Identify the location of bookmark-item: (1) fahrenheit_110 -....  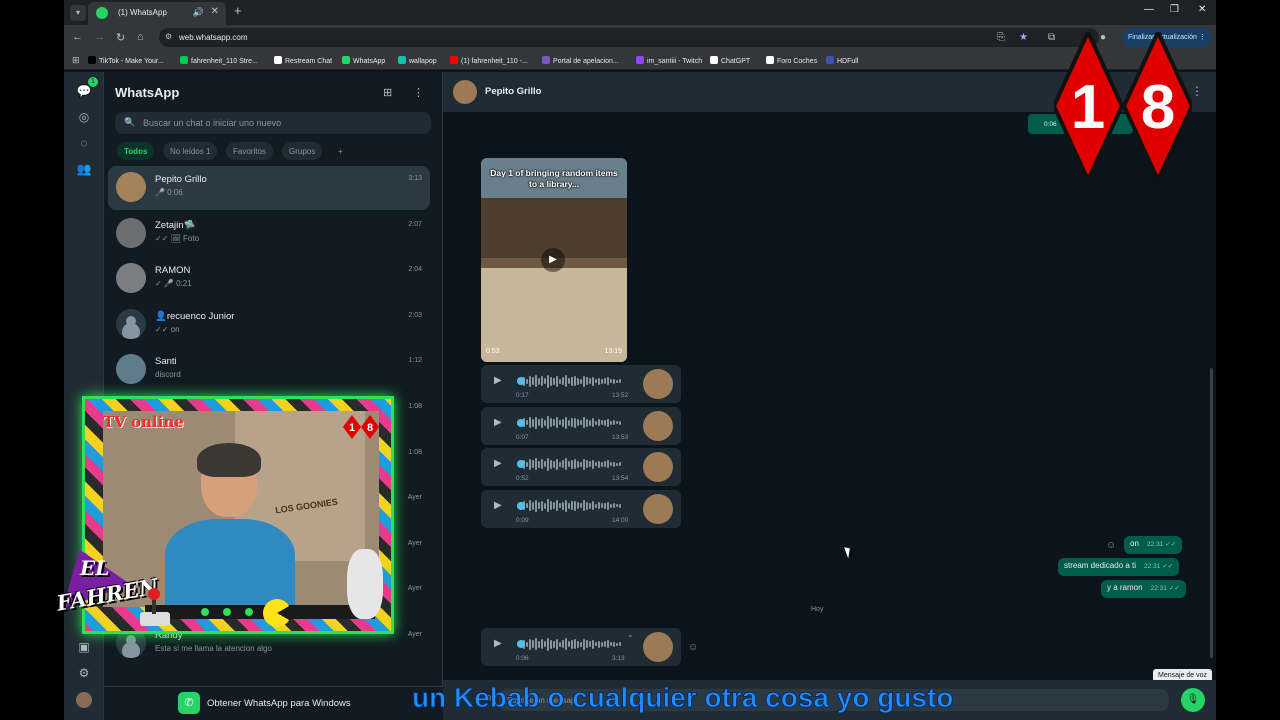
(489, 60).